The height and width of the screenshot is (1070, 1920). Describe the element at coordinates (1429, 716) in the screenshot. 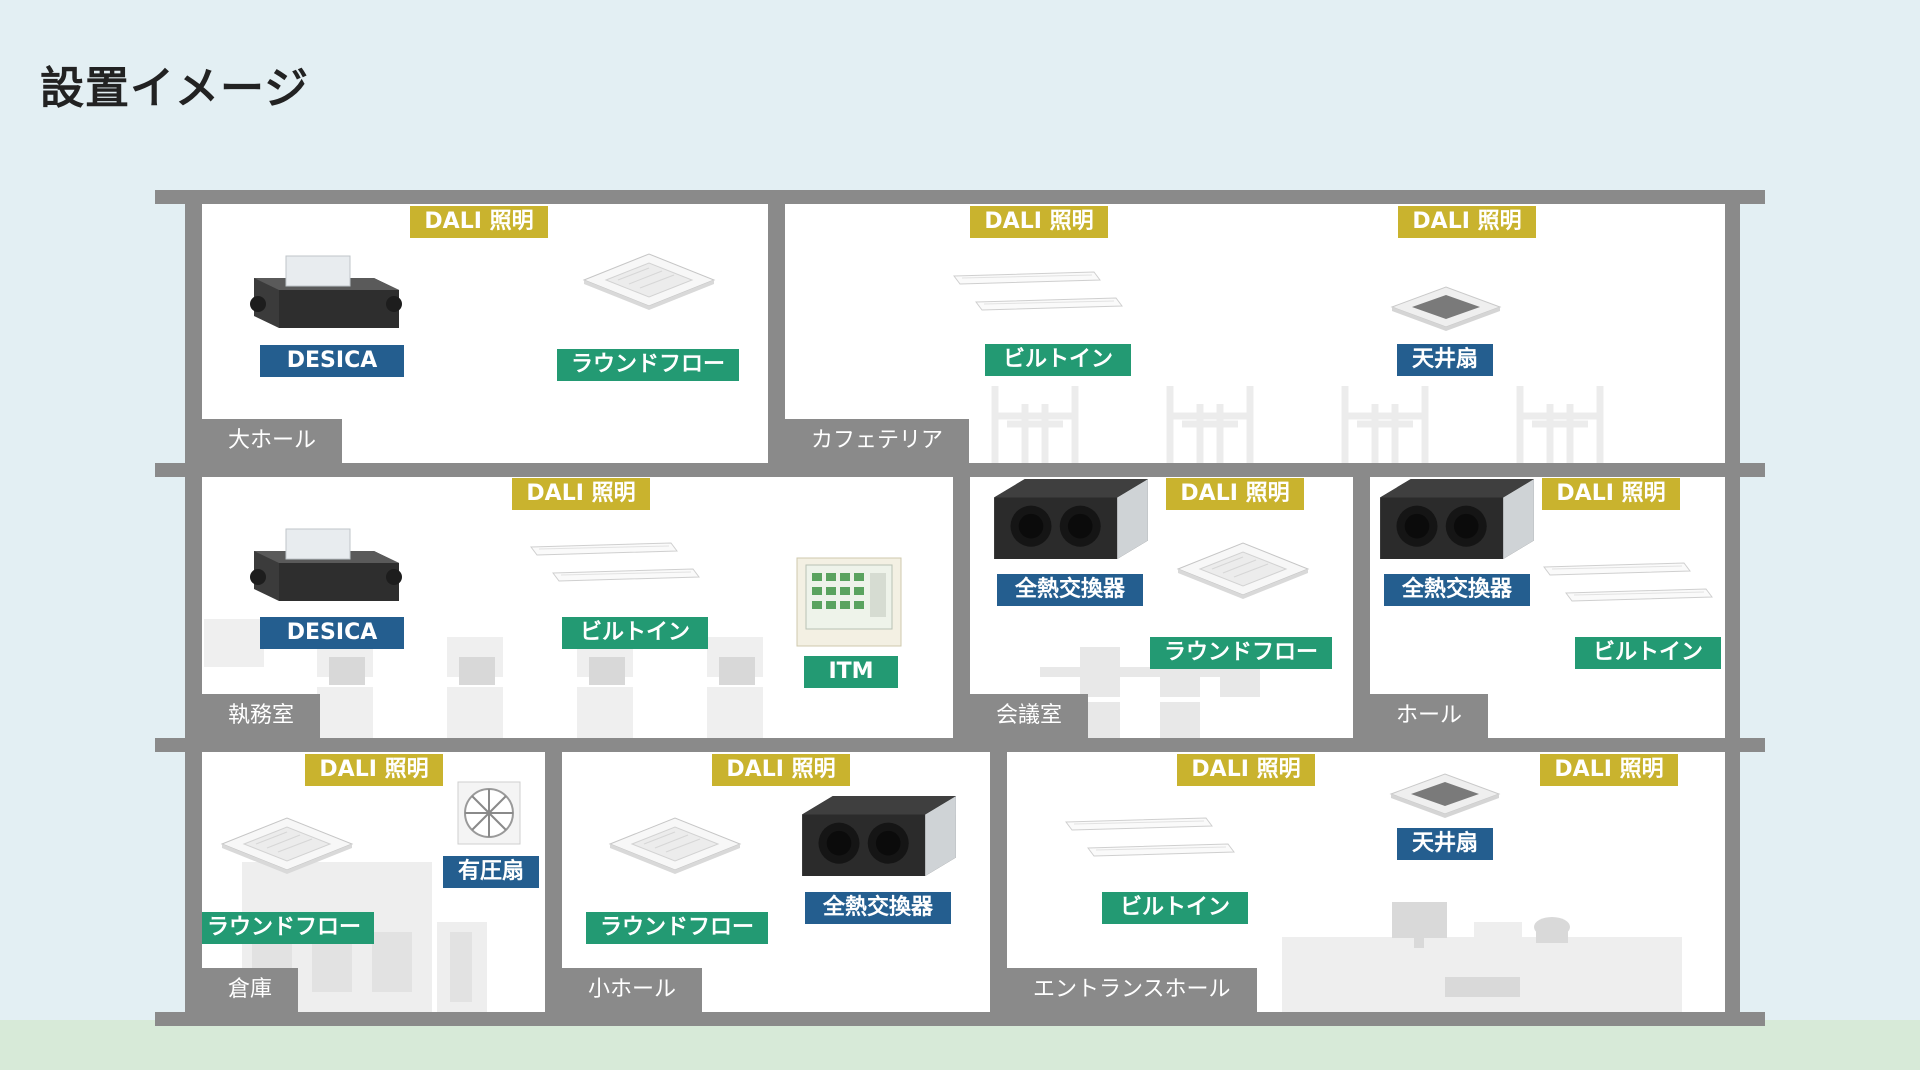

I see `room-label-hall: ホール` at that location.